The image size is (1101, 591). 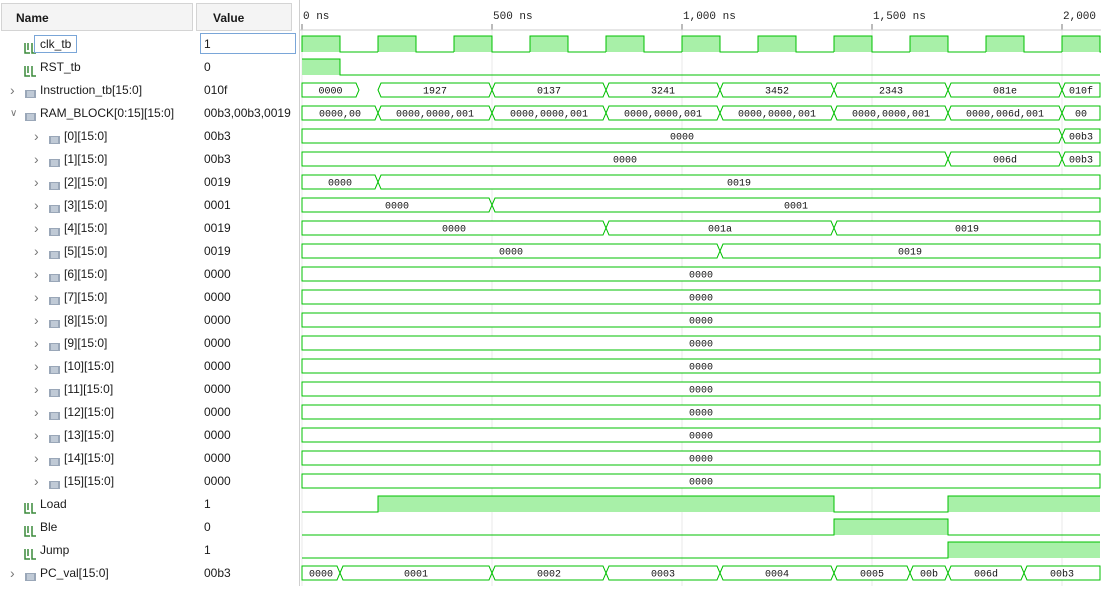 What do you see at coordinates (97, 458) in the screenshot?
I see `signal-row: › [14][15:0]` at bounding box center [97, 458].